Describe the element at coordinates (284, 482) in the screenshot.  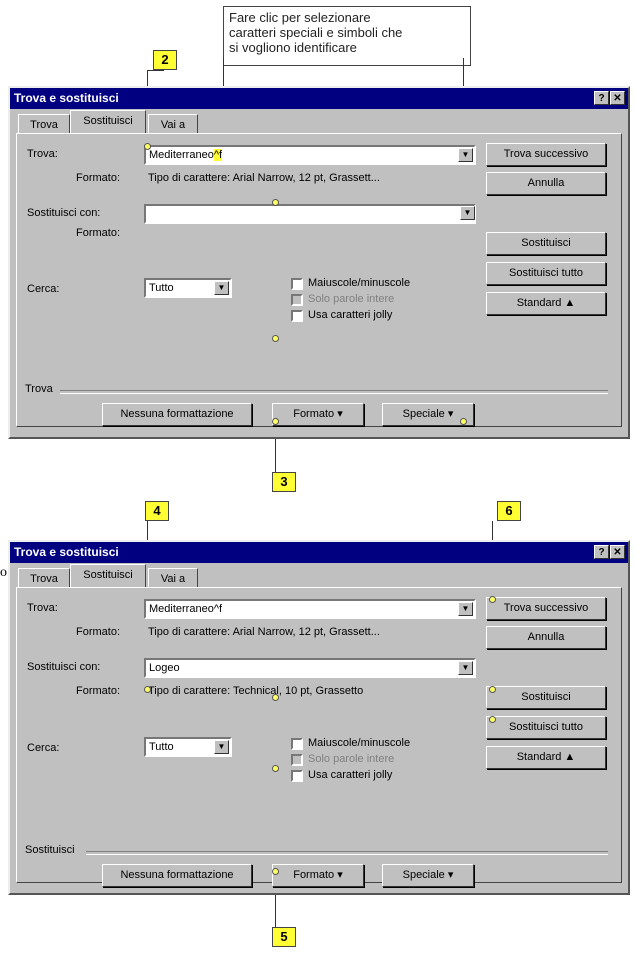
I see `marker-3: 3` at that location.